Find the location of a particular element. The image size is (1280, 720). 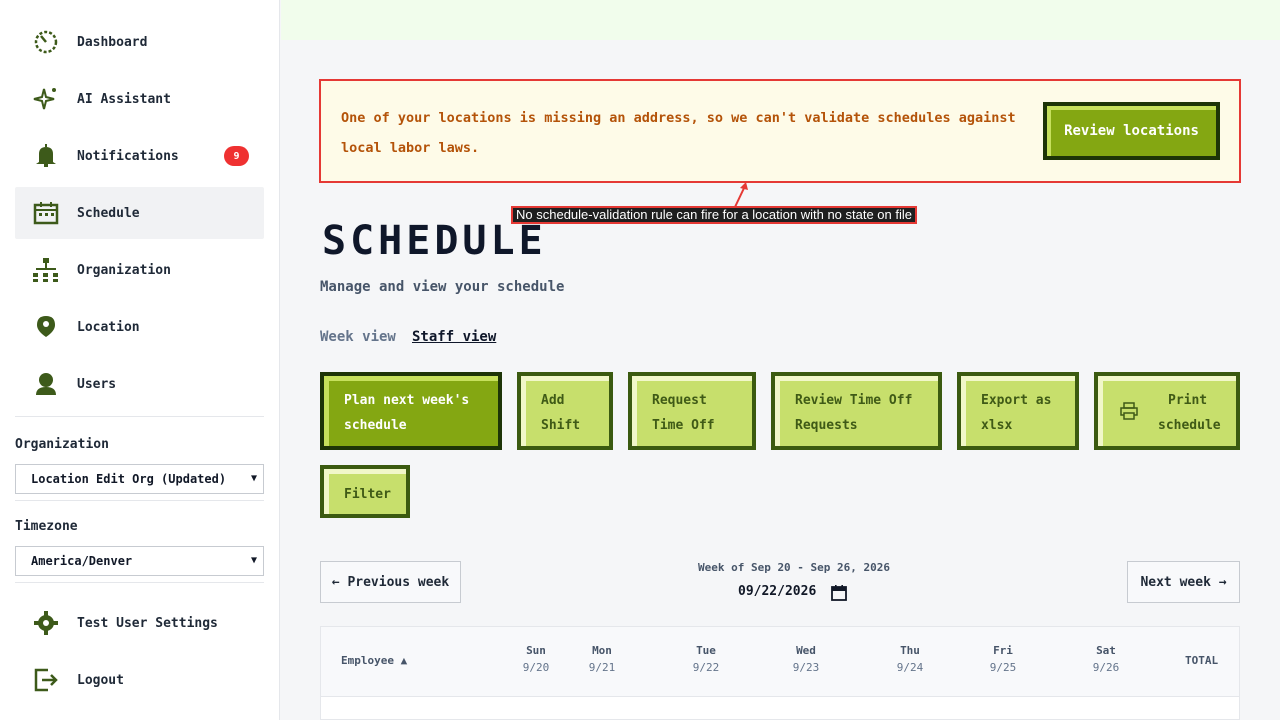

sidebar-item-location: Location is located at coordinates (139, 327).